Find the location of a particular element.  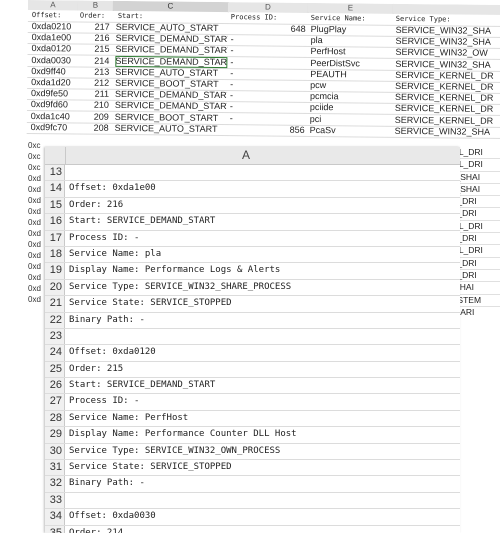

row-number: 26 is located at coordinates (55, 386).